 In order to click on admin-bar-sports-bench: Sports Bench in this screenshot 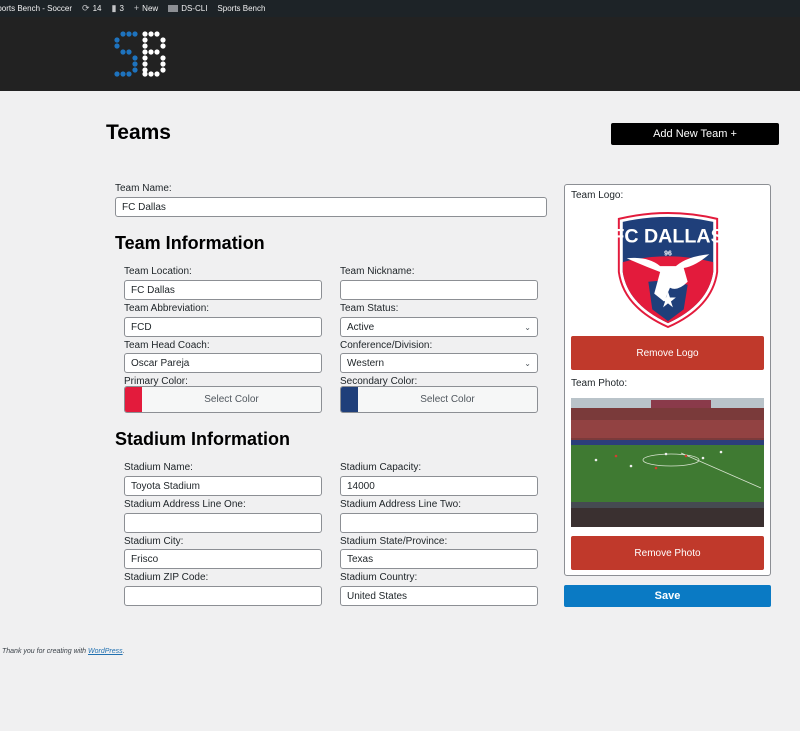, I will do `click(241, 8)`.